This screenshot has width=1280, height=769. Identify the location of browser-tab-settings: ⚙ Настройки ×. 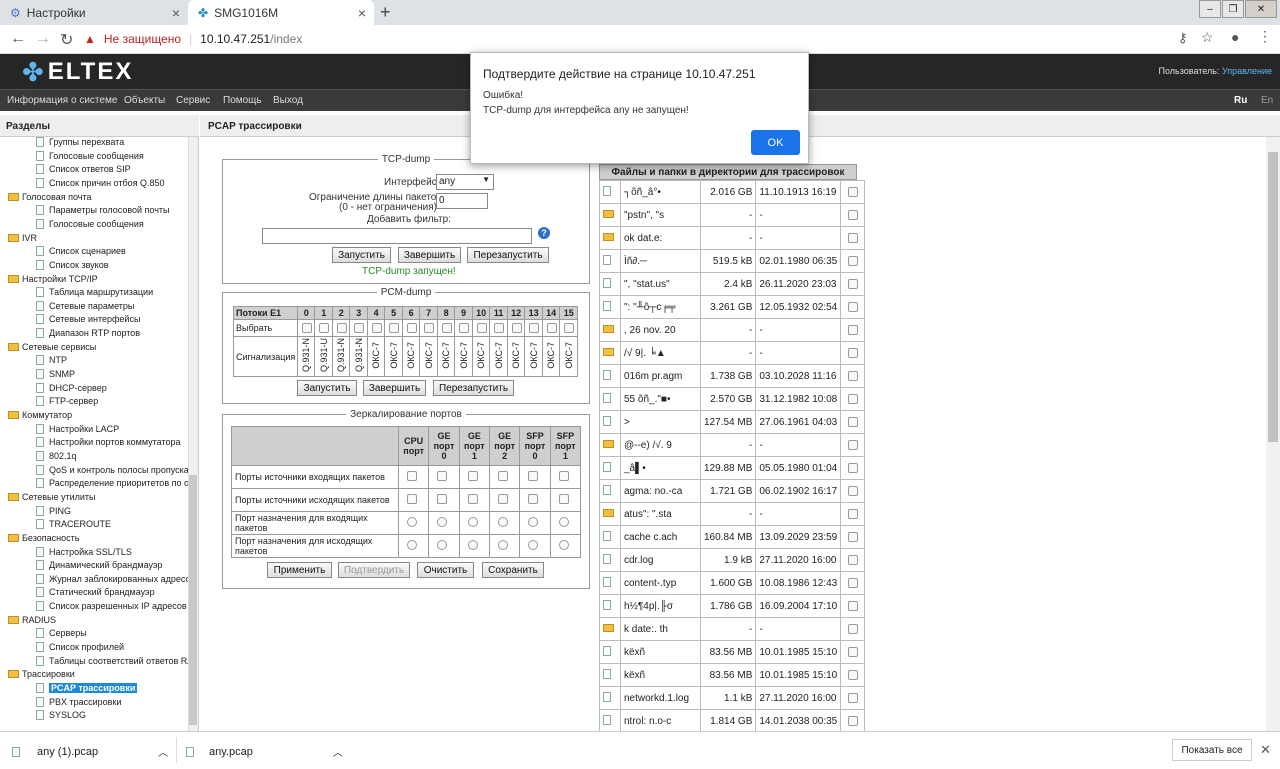
(94, 12).